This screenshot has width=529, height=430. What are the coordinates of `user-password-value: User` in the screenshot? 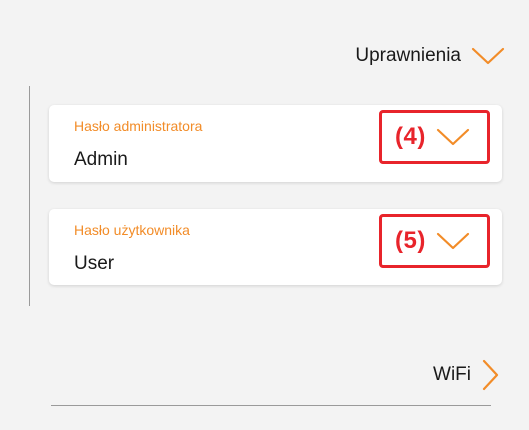 It's located at (94, 263).